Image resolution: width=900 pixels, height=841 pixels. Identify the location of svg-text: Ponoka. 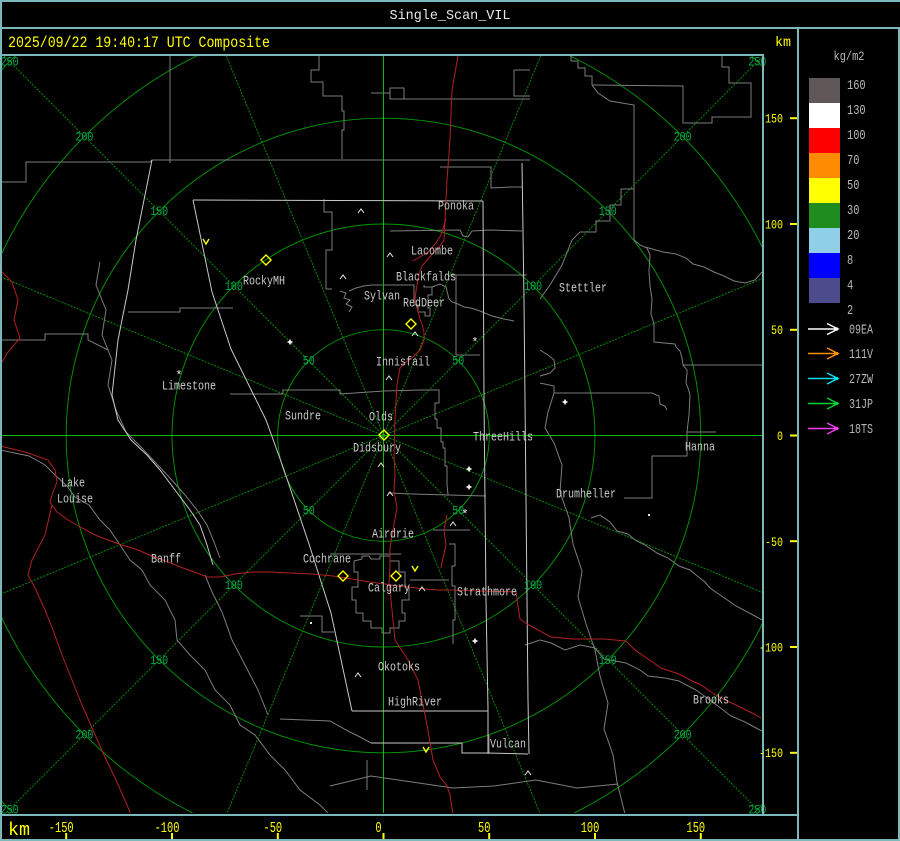
(456, 206).